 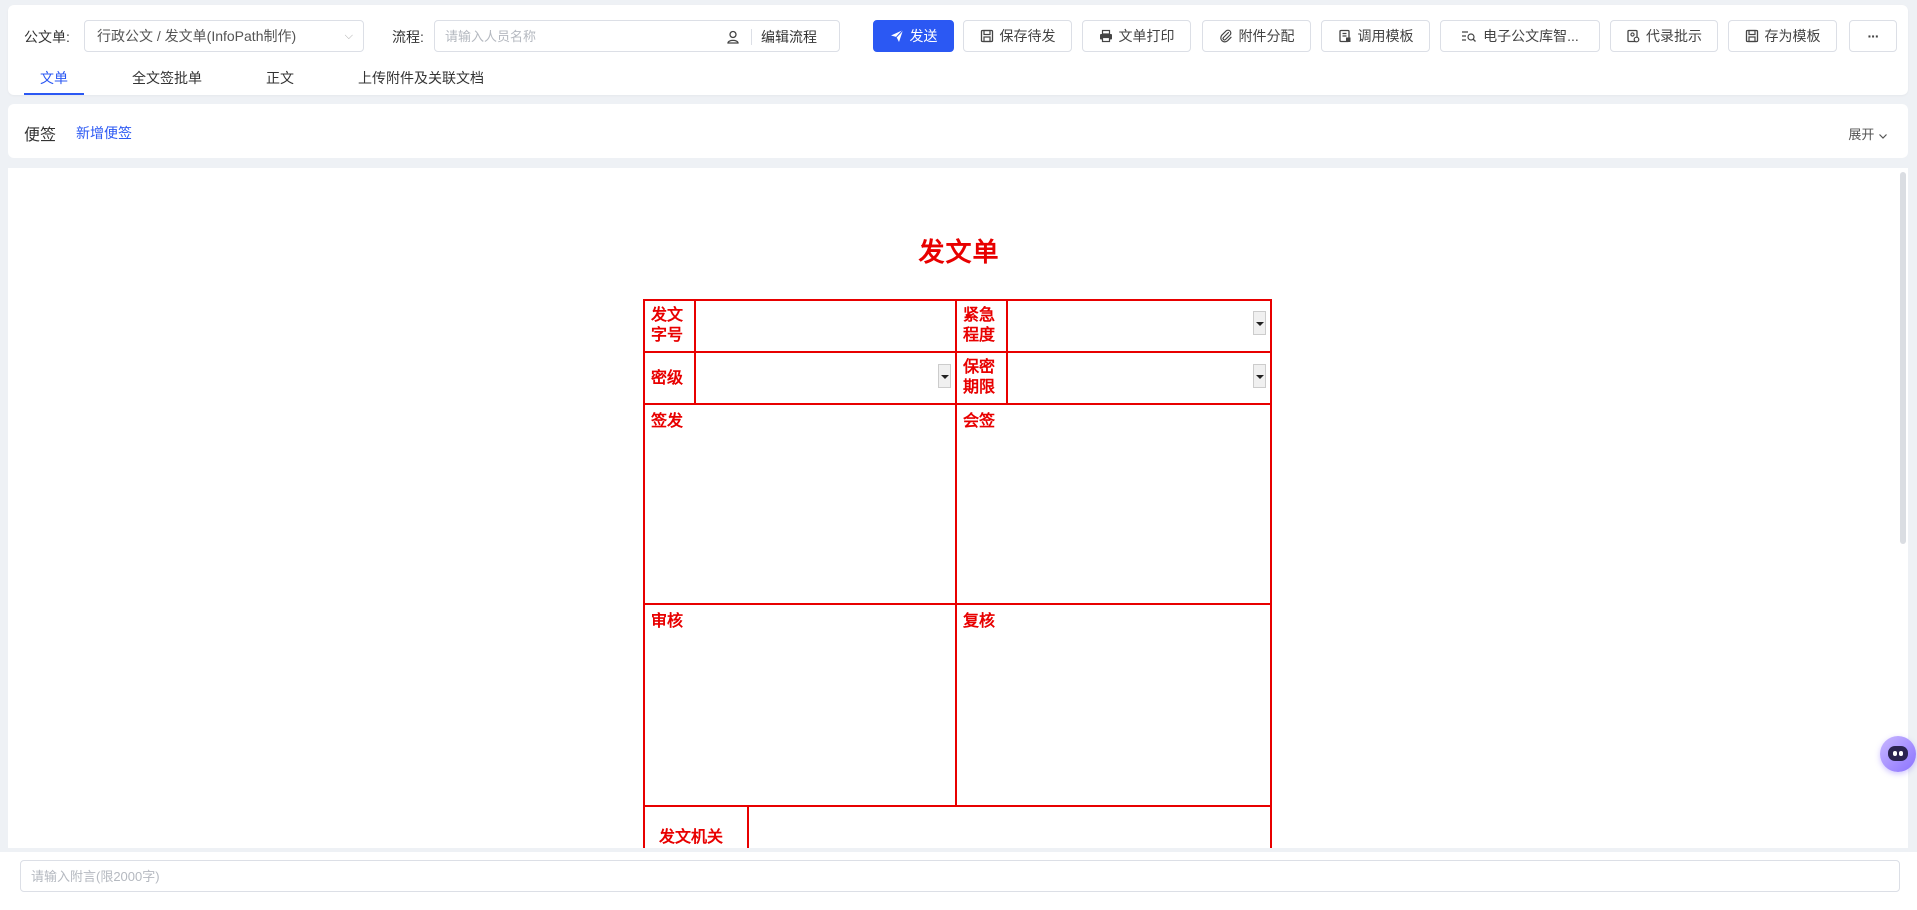 I want to click on urgency-label-cell: 紧急 程度, so click(x=981, y=326).